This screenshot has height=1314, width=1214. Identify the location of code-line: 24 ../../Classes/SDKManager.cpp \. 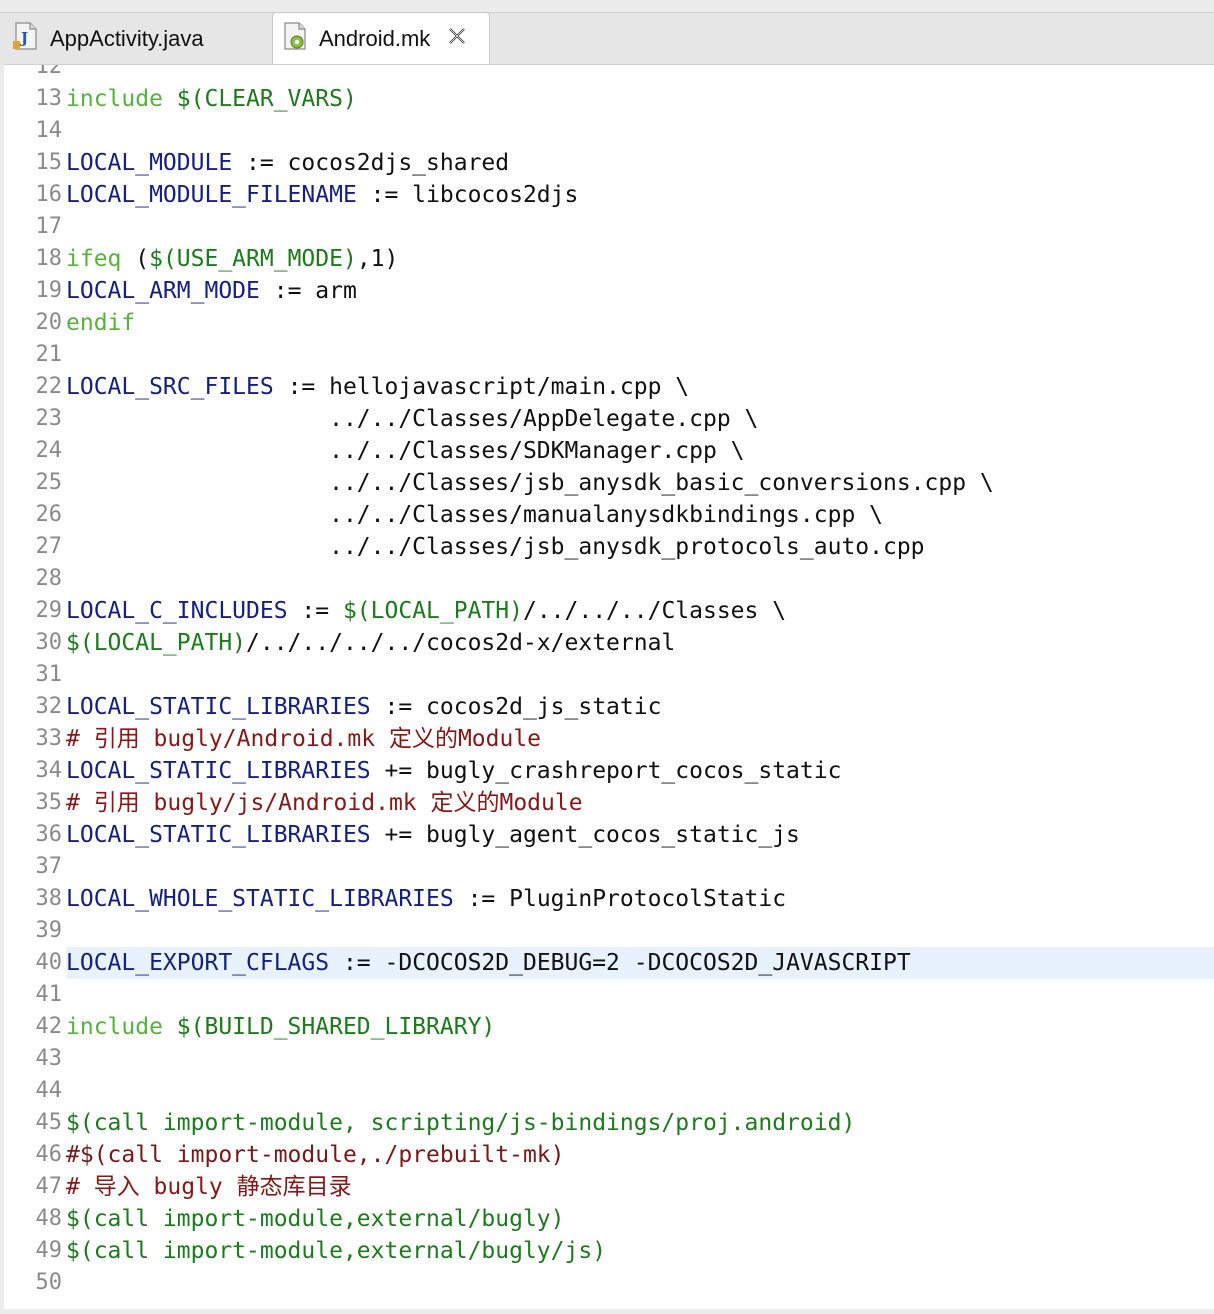
(609, 451).